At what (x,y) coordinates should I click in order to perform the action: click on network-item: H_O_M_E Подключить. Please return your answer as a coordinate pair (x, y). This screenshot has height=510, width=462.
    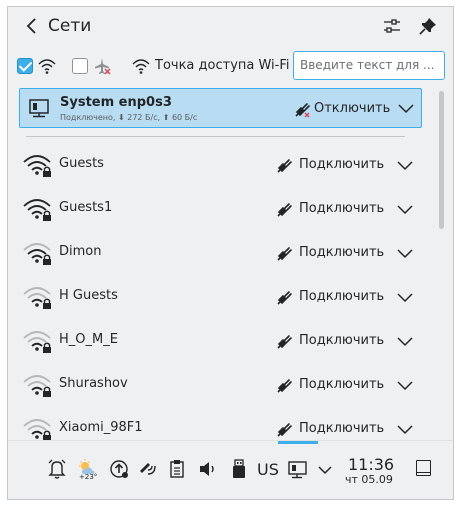
    Looking at the image, I should click on (220, 341).